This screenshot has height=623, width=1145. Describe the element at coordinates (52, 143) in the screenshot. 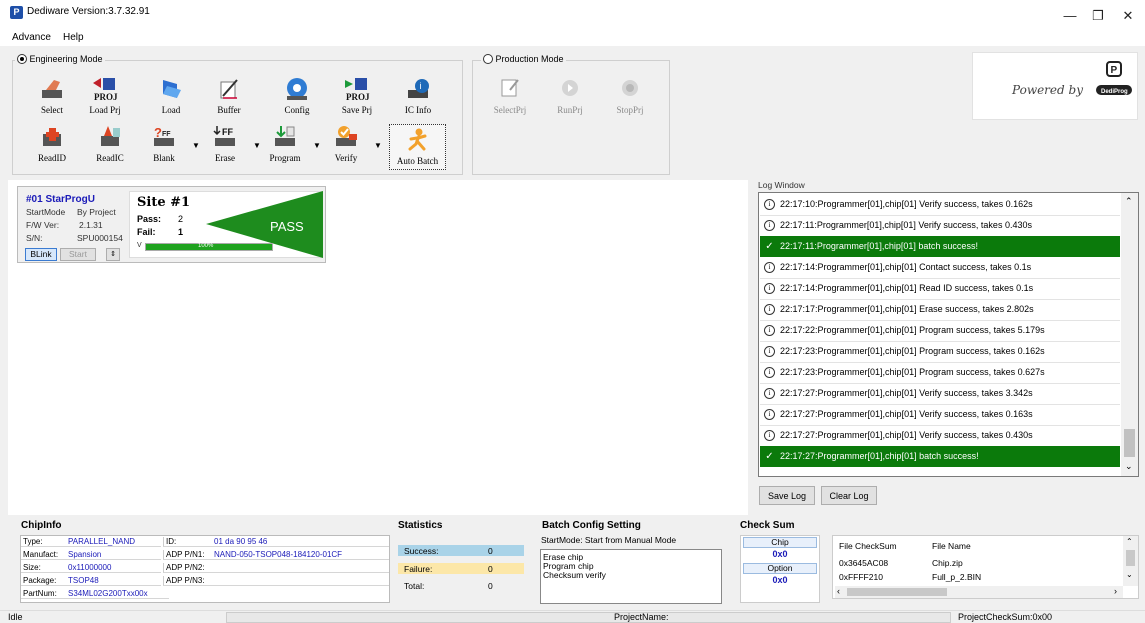

I see `readid-button: ReadID` at that location.